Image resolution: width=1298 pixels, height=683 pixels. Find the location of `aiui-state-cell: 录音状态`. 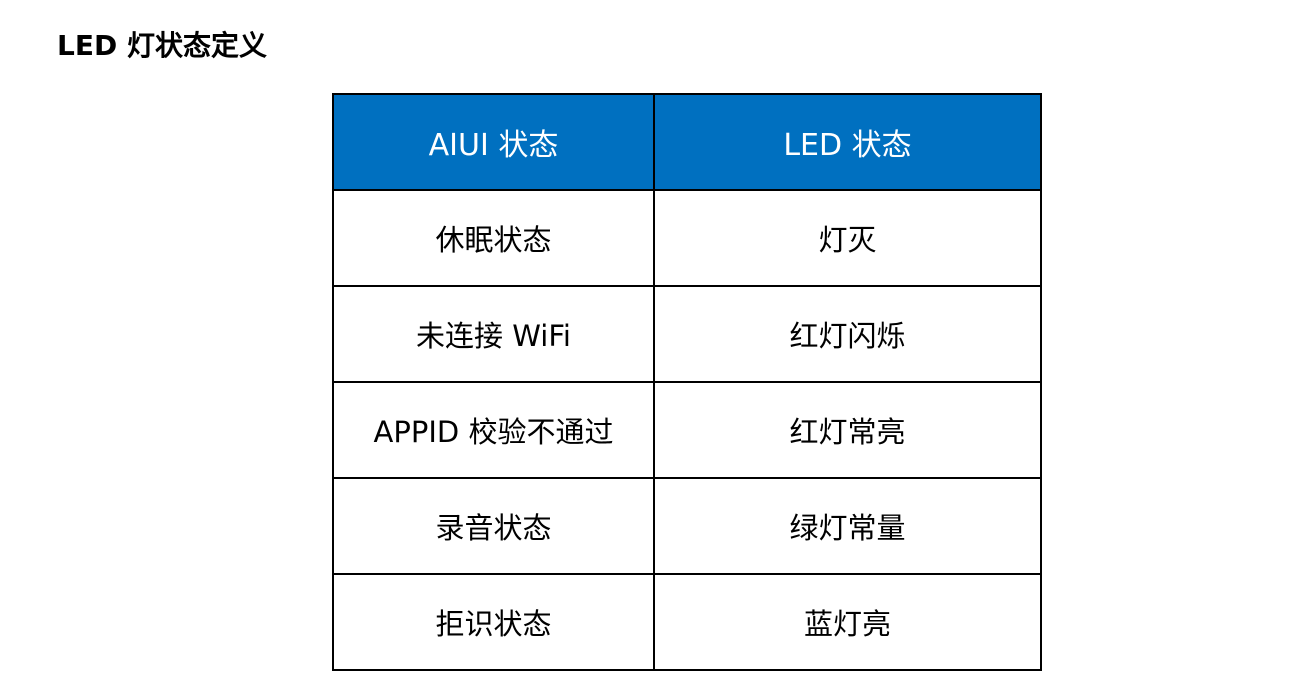

aiui-state-cell: 录音状态 is located at coordinates (493, 526).